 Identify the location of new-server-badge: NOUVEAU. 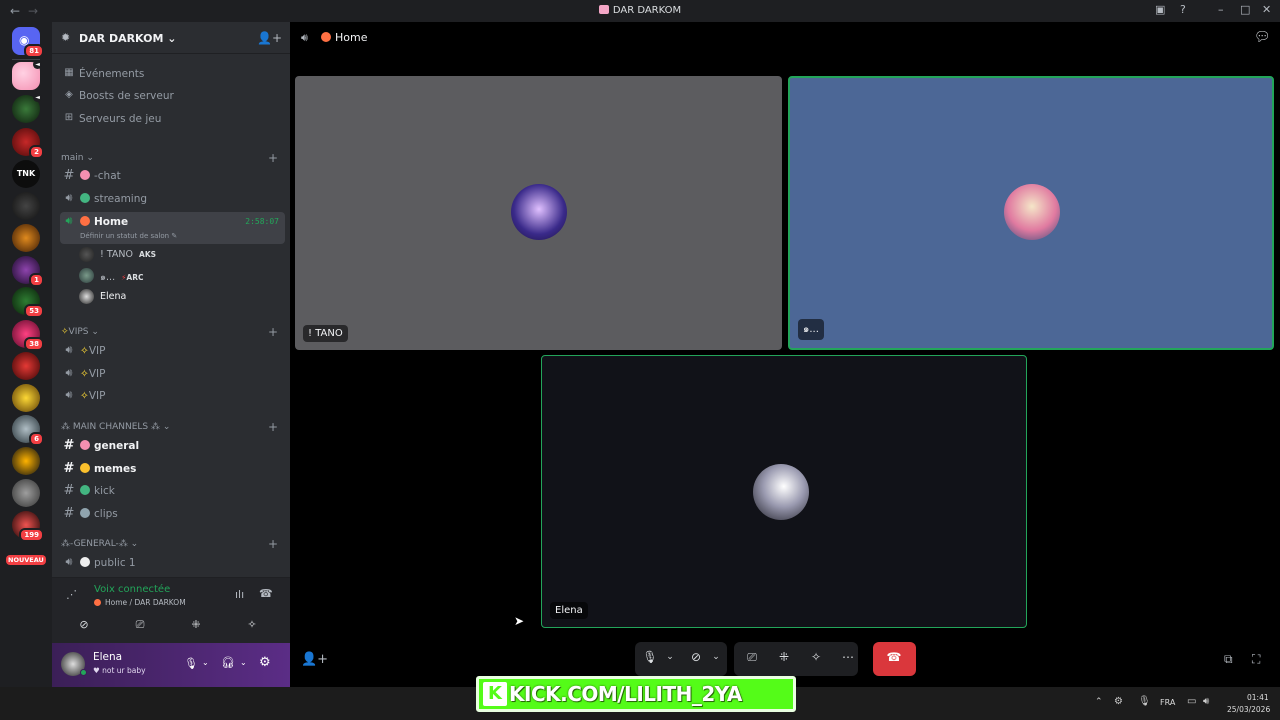
(26, 560).